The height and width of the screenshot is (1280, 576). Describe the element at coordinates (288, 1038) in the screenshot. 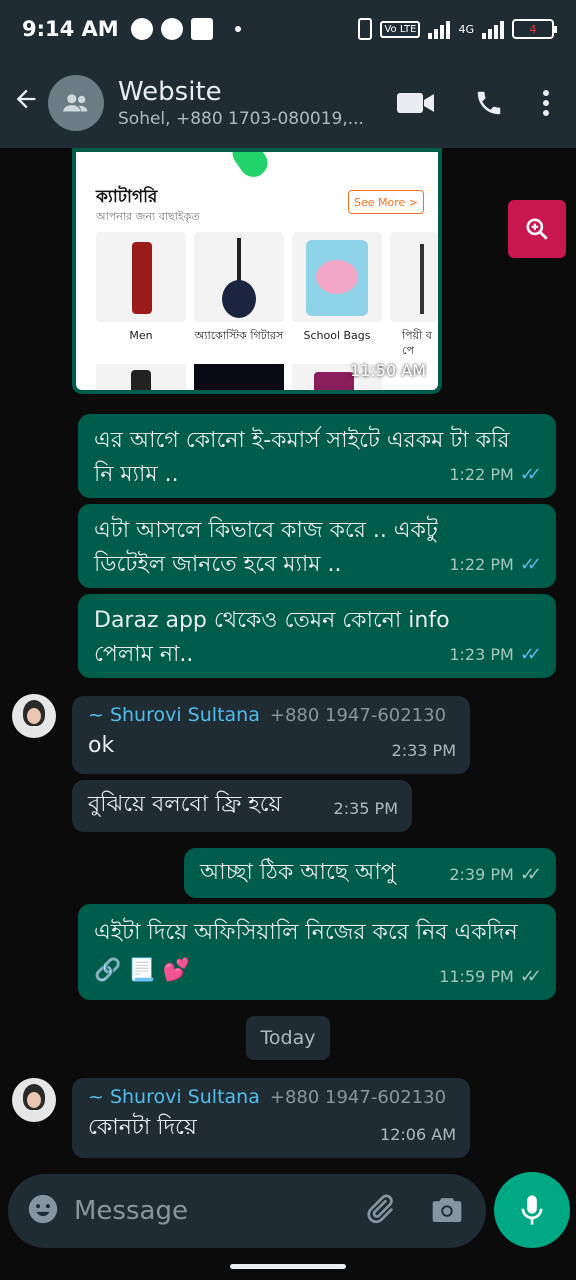

I see `date-divider: Today` at that location.